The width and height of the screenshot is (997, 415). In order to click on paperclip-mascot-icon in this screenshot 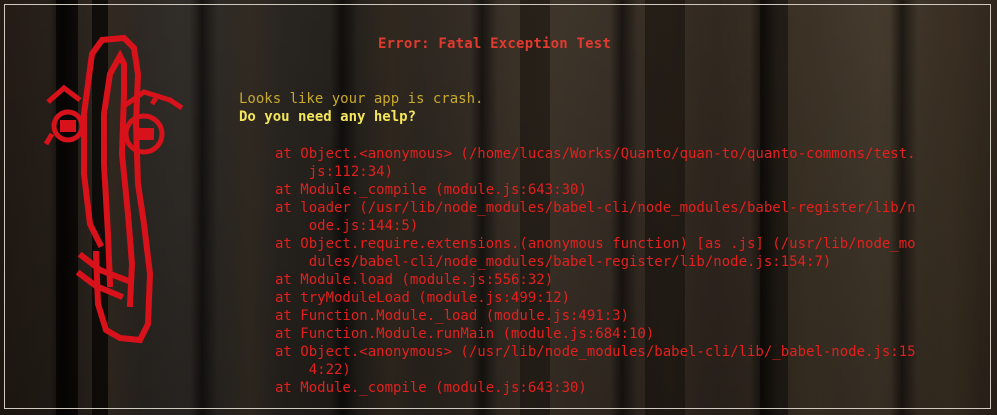, I will do `click(113, 189)`.